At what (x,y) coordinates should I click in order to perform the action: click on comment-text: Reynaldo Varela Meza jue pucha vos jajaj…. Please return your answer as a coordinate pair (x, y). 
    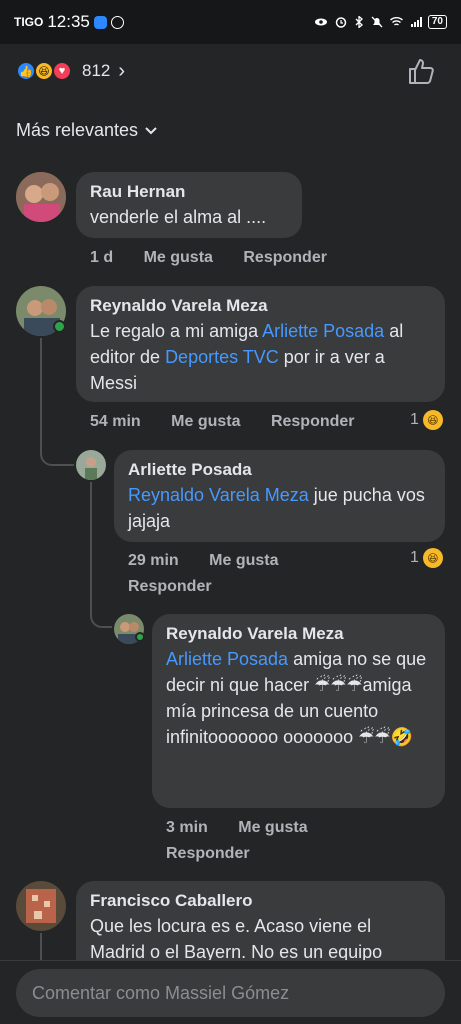
    Looking at the image, I should click on (279, 508).